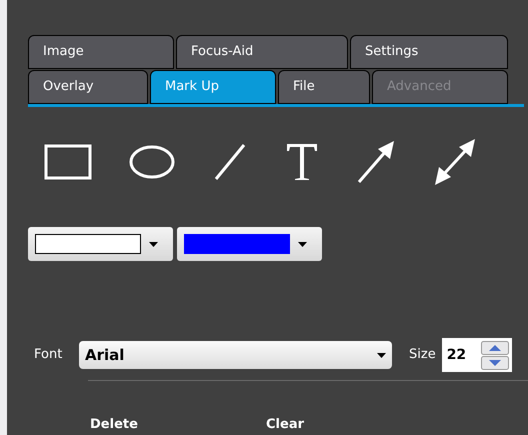 This screenshot has height=435, width=528. I want to click on tab: File, so click(324, 87).